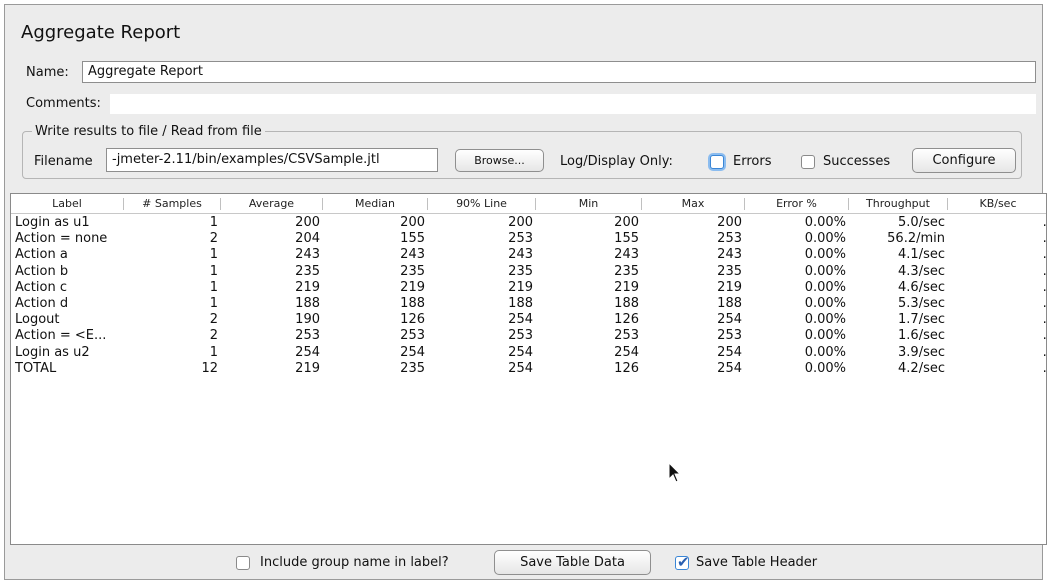 The height and width of the screenshot is (584, 1047). Describe the element at coordinates (559, 72) in the screenshot. I see `name-input: Aggregate Report` at that location.